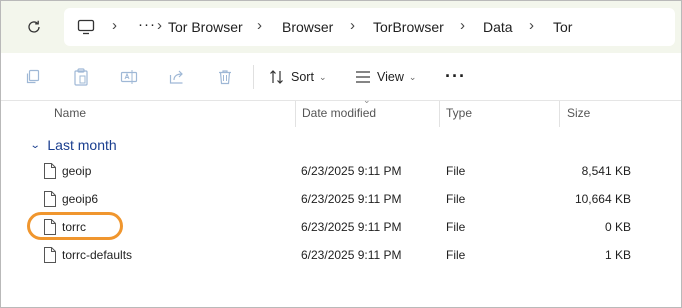 The height and width of the screenshot is (308, 682). Describe the element at coordinates (339, 119) in the screenshot. I see `column-header-date: Date modified` at that location.